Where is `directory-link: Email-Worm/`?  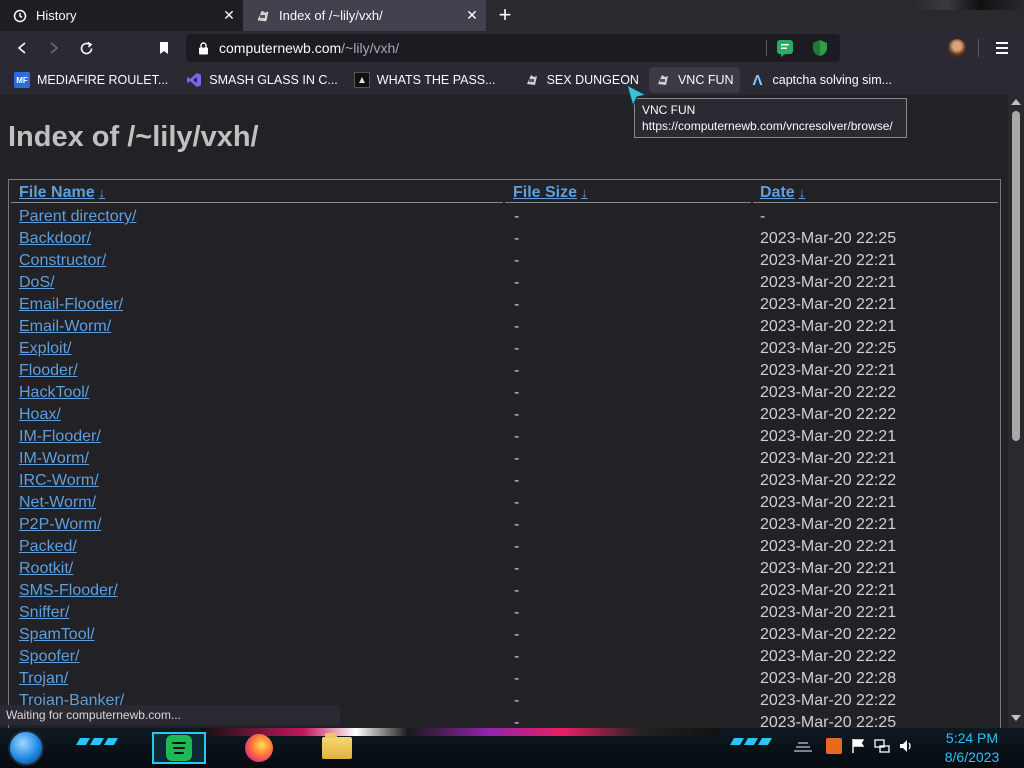
directory-link: Email-Worm/ is located at coordinates (65, 327).